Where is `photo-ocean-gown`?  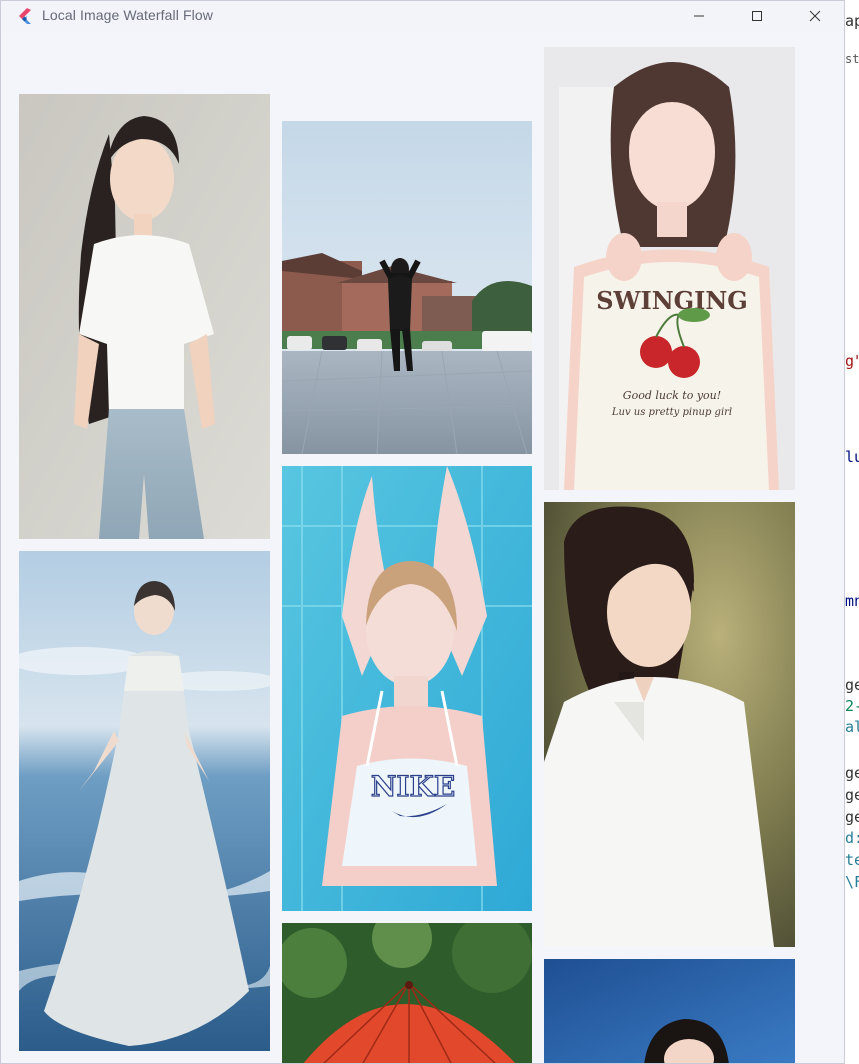
photo-ocean-gown is located at coordinates (144, 801).